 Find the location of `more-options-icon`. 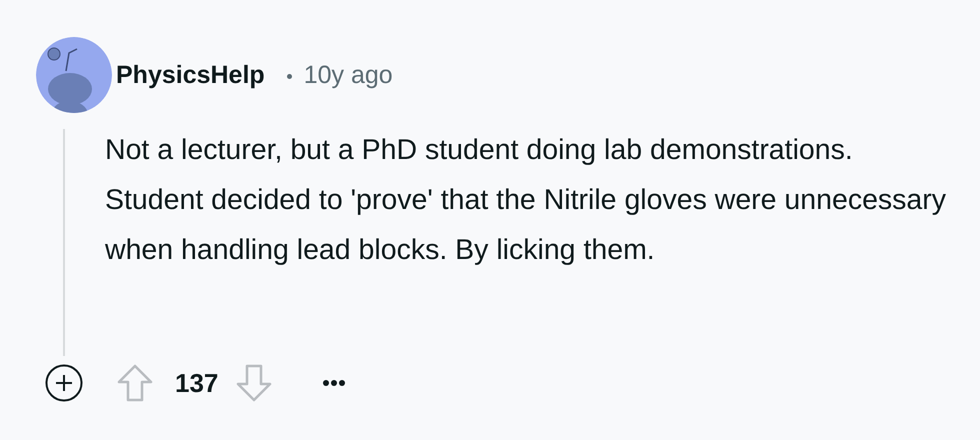

more-options-icon is located at coordinates (334, 383).